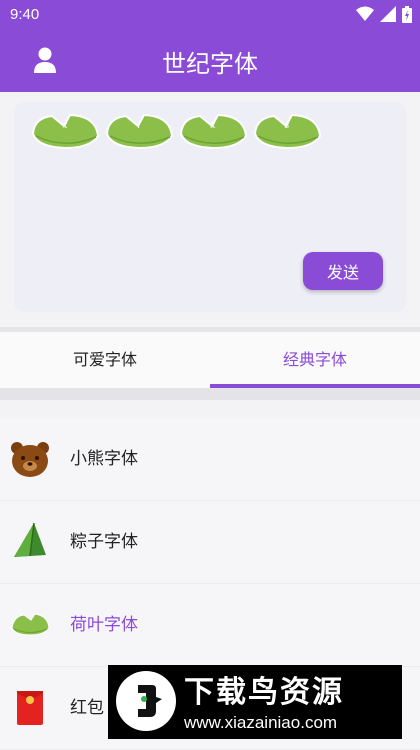 The height and width of the screenshot is (750, 420). I want to click on battery-icon, so click(407, 14).